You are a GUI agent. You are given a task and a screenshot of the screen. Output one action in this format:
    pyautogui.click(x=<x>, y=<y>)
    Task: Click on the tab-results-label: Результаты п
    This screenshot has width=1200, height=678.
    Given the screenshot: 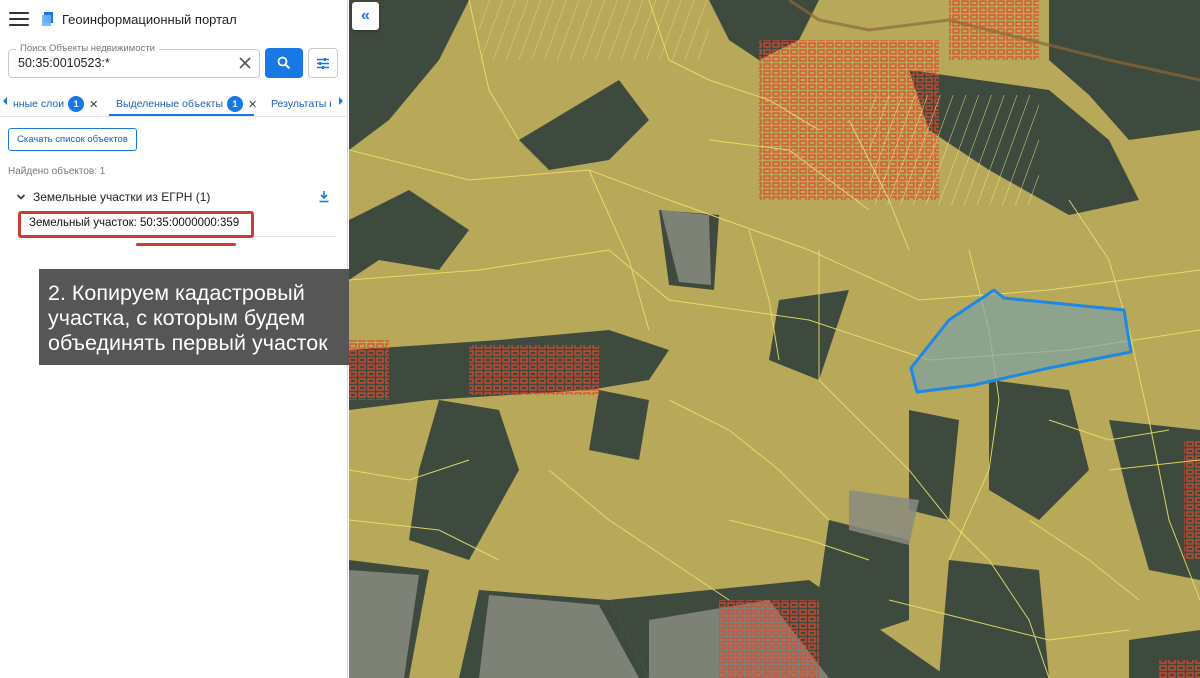 What is the action you would take?
    pyautogui.click(x=301, y=104)
    